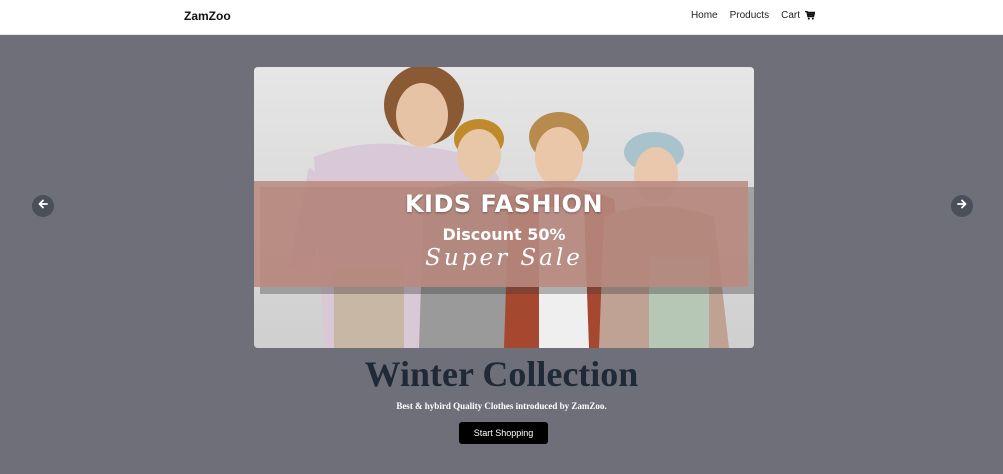 Image resolution: width=1003 pixels, height=474 pixels. Describe the element at coordinates (749, 15) in the screenshot. I see `nav-link-products: Products` at that location.